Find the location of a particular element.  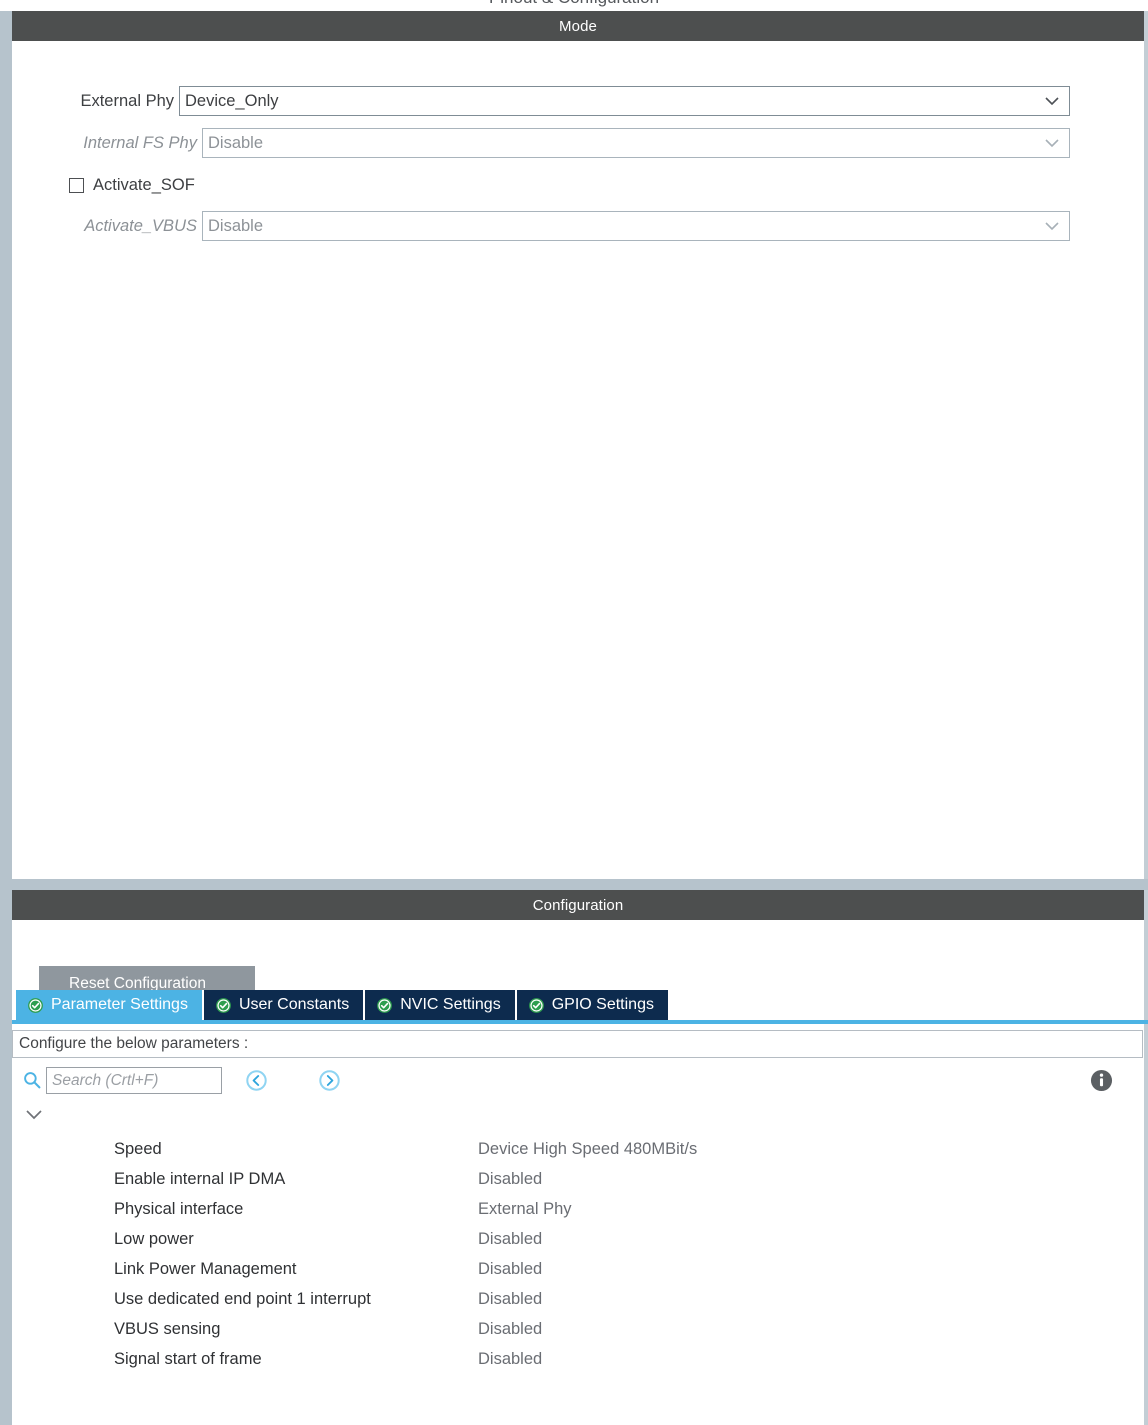

table-row: Low power Disabled is located at coordinates (577, 1239).